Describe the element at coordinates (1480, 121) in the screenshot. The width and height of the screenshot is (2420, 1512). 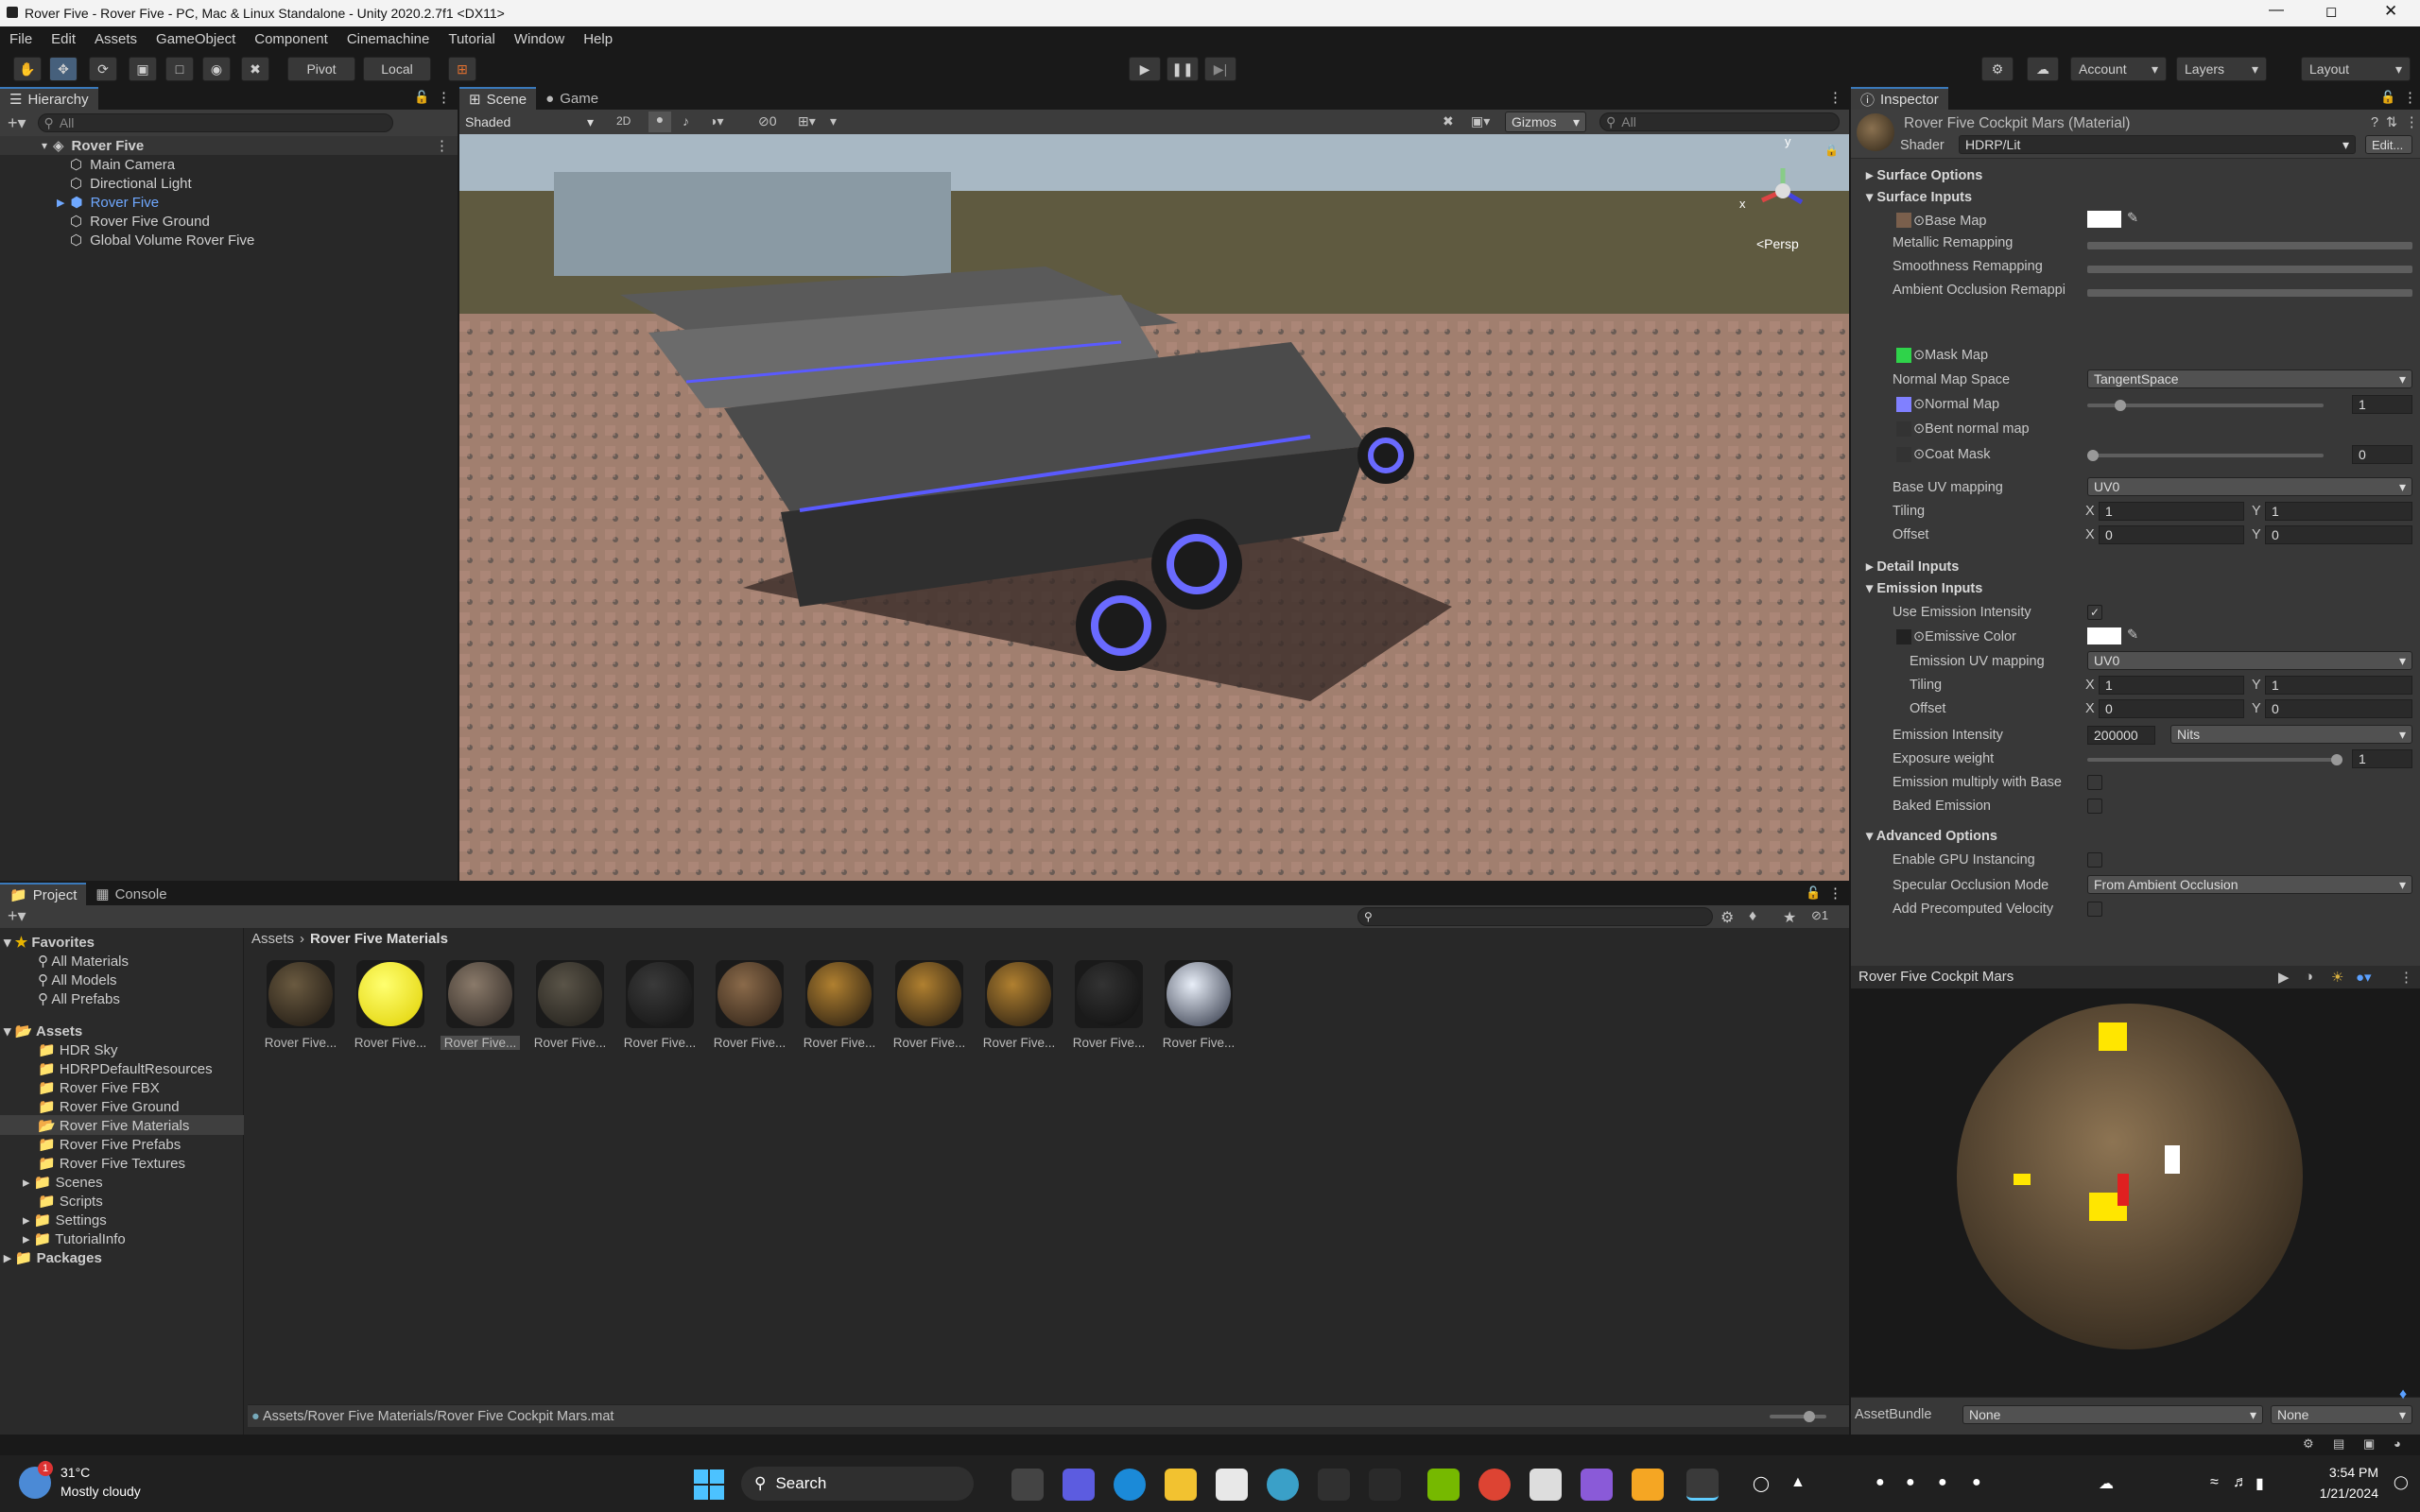
I see `camera-icon: ▣▾` at that location.